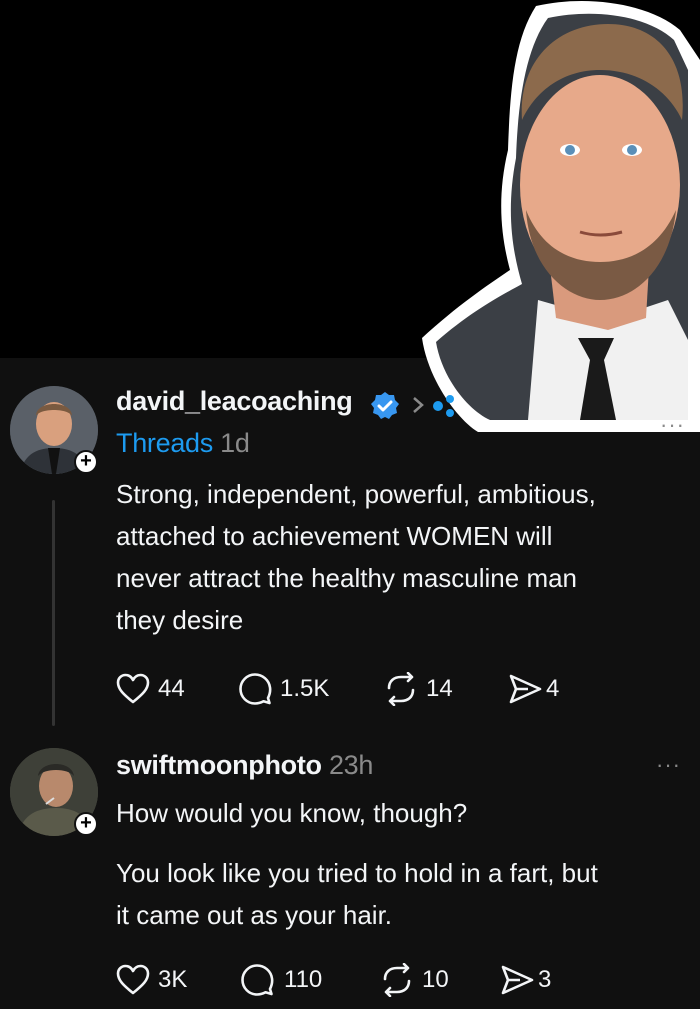 The width and height of the screenshot is (700, 1009). Describe the element at coordinates (292, 813) in the screenshot. I see `post-text-line: How would you know, though?` at that location.